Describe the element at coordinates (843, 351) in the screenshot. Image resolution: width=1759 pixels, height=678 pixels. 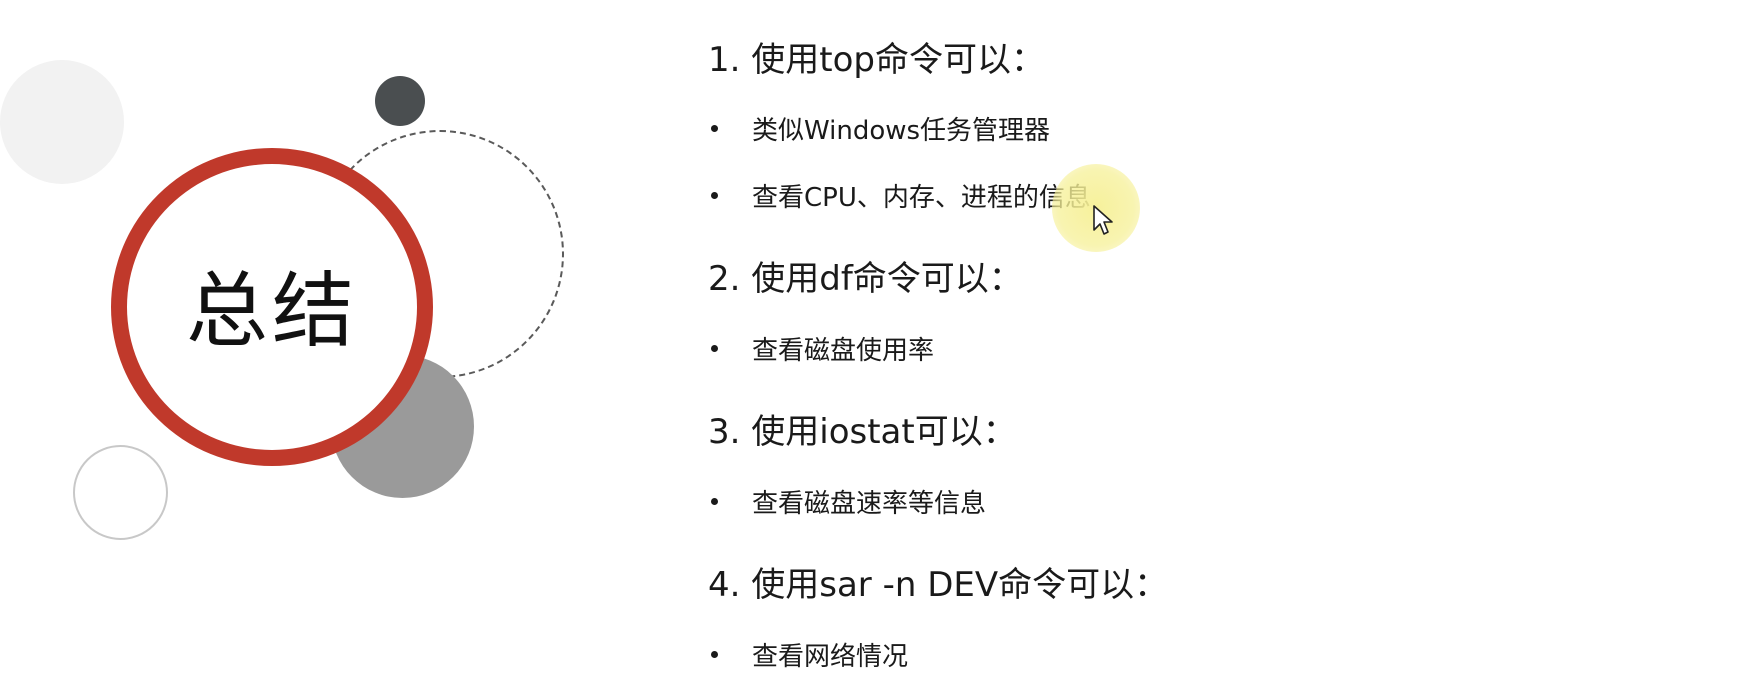
I see `list-item-text: 查看磁盘使用率` at that location.